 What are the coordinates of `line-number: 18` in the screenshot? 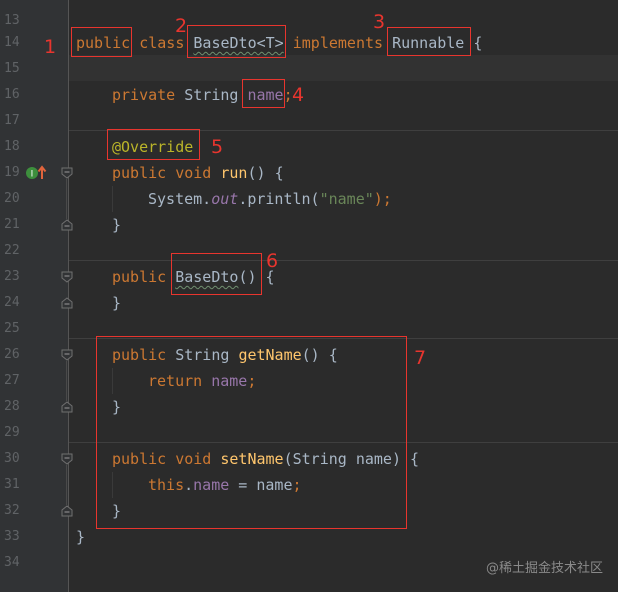 It's located at (13, 147).